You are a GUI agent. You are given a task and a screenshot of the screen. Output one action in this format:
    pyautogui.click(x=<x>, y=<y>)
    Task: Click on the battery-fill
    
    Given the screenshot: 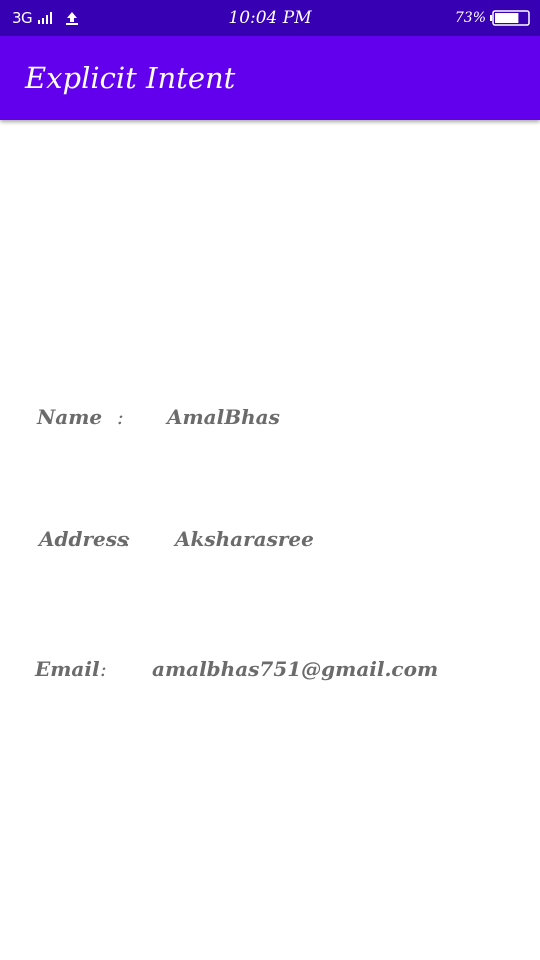 What is the action you would take?
    pyautogui.click(x=507, y=18)
    